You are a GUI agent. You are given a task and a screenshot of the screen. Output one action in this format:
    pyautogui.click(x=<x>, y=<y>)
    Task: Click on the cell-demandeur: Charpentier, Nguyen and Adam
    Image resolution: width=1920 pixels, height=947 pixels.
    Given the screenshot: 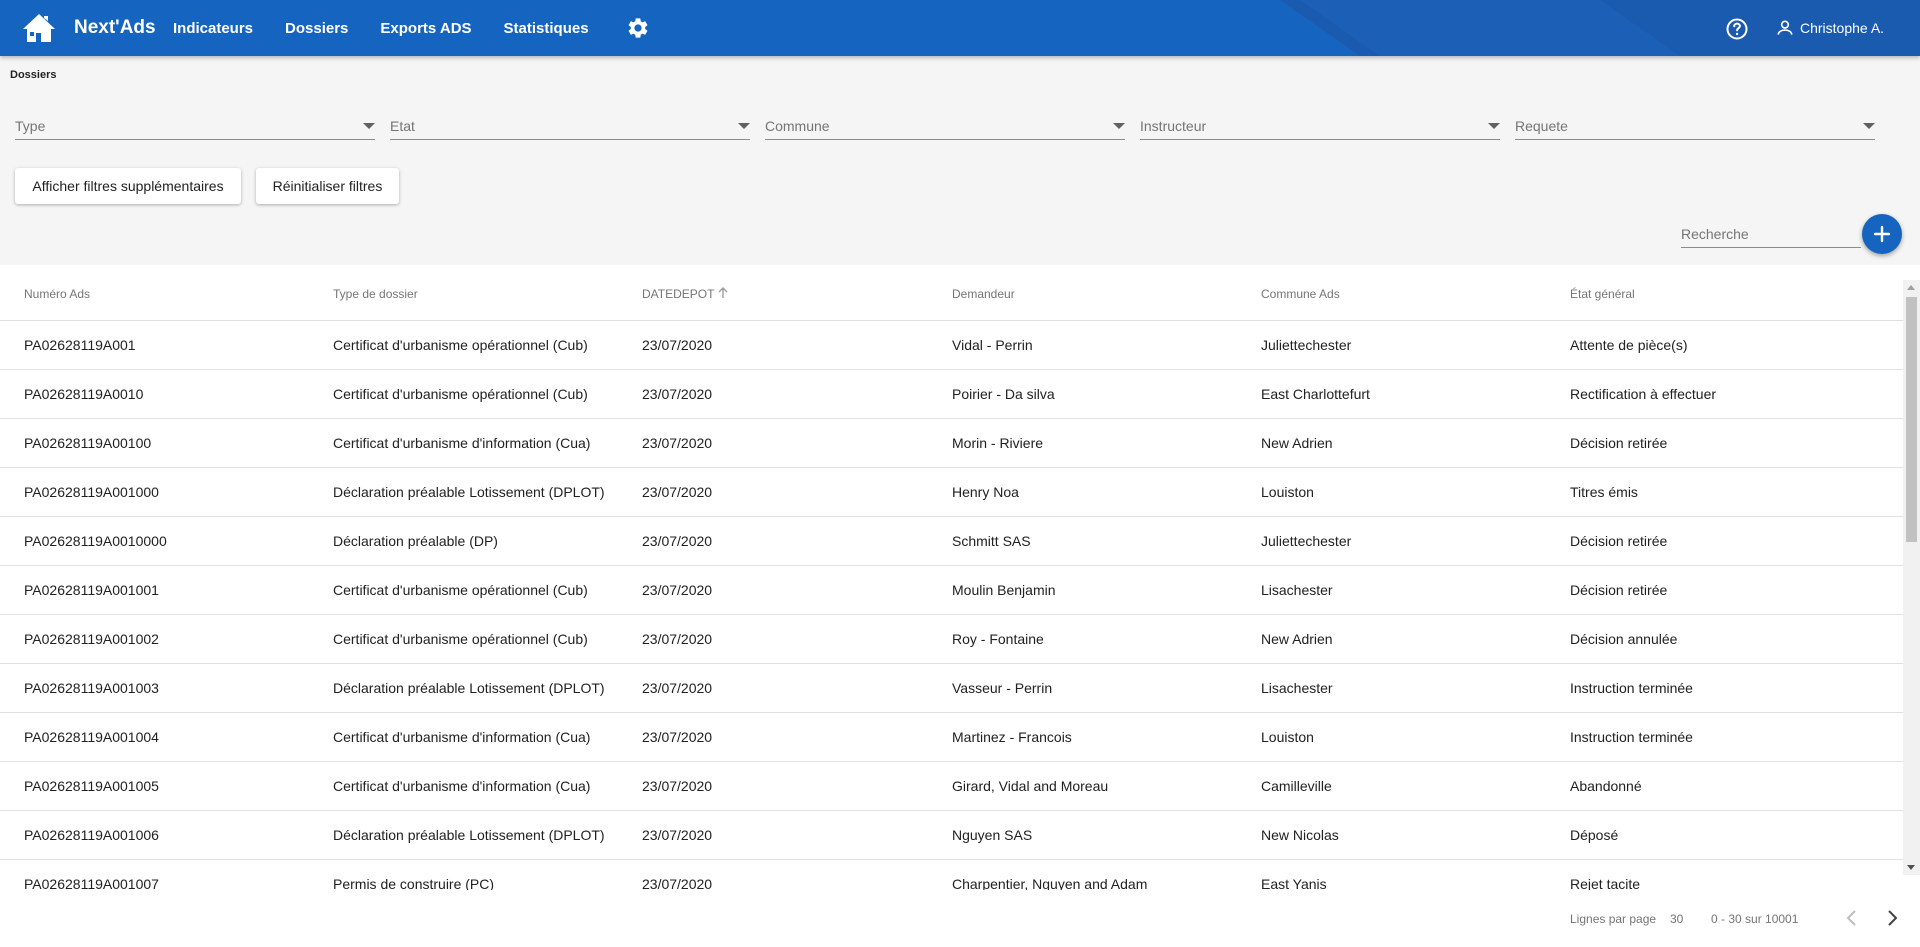 What is the action you would take?
    pyautogui.click(x=1050, y=883)
    